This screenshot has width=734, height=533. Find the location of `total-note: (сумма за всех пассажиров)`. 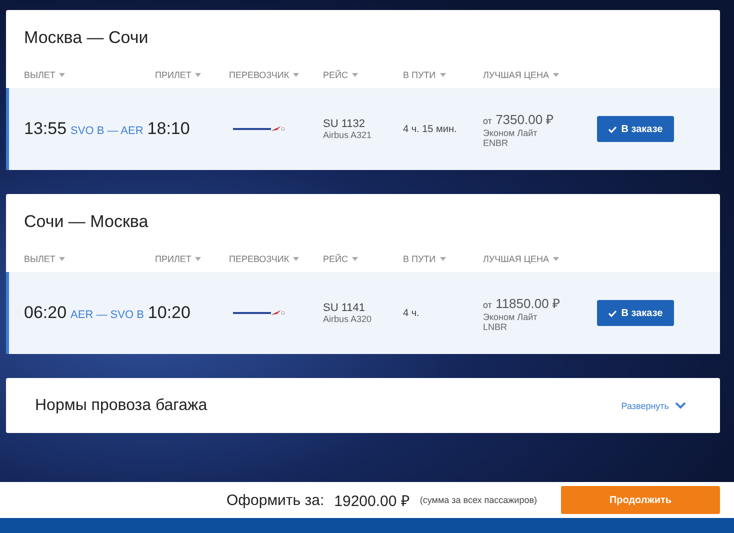

total-note: (сумма за всех пассажиров) is located at coordinates (478, 500).